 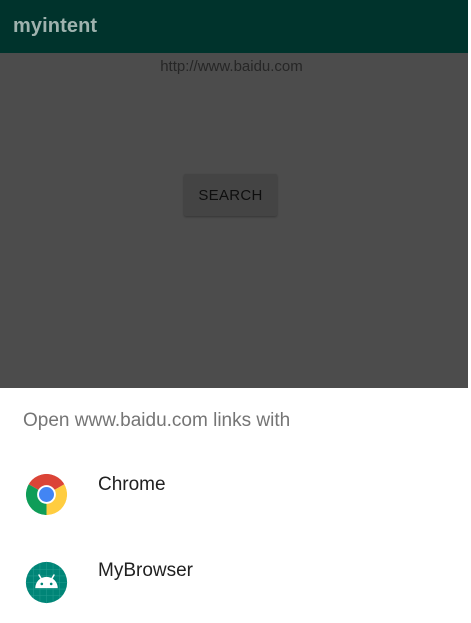 What do you see at coordinates (234, 485) in the screenshot?
I see `chooser-item-chrome: Chrome` at bounding box center [234, 485].